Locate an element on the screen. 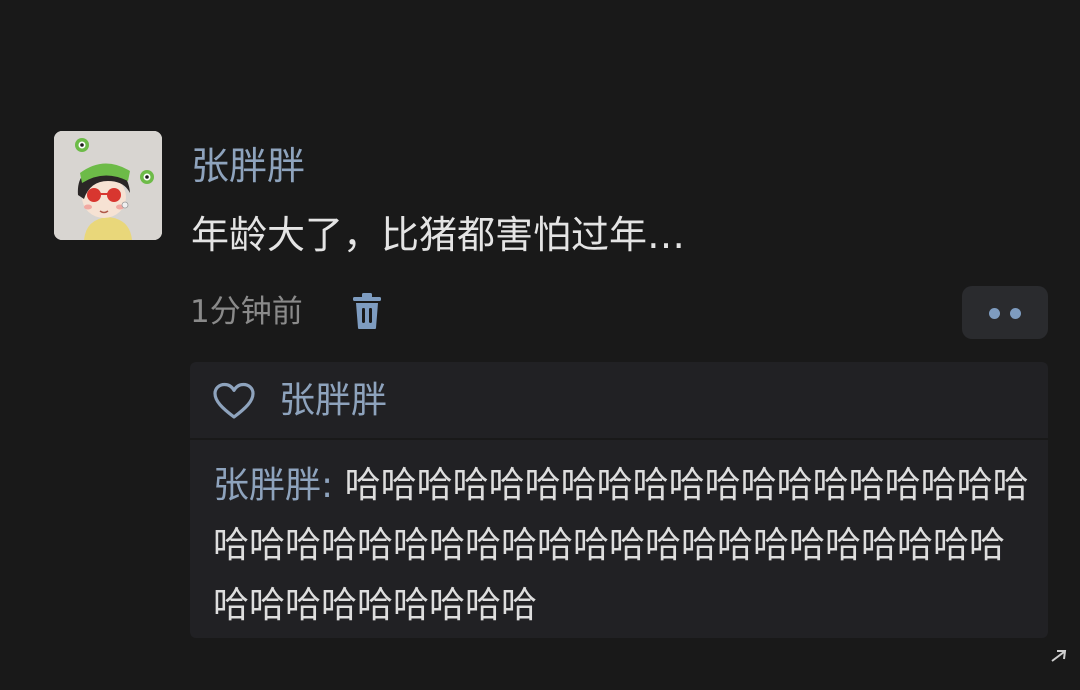 This screenshot has height=690, width=1080. divider is located at coordinates (619, 439).